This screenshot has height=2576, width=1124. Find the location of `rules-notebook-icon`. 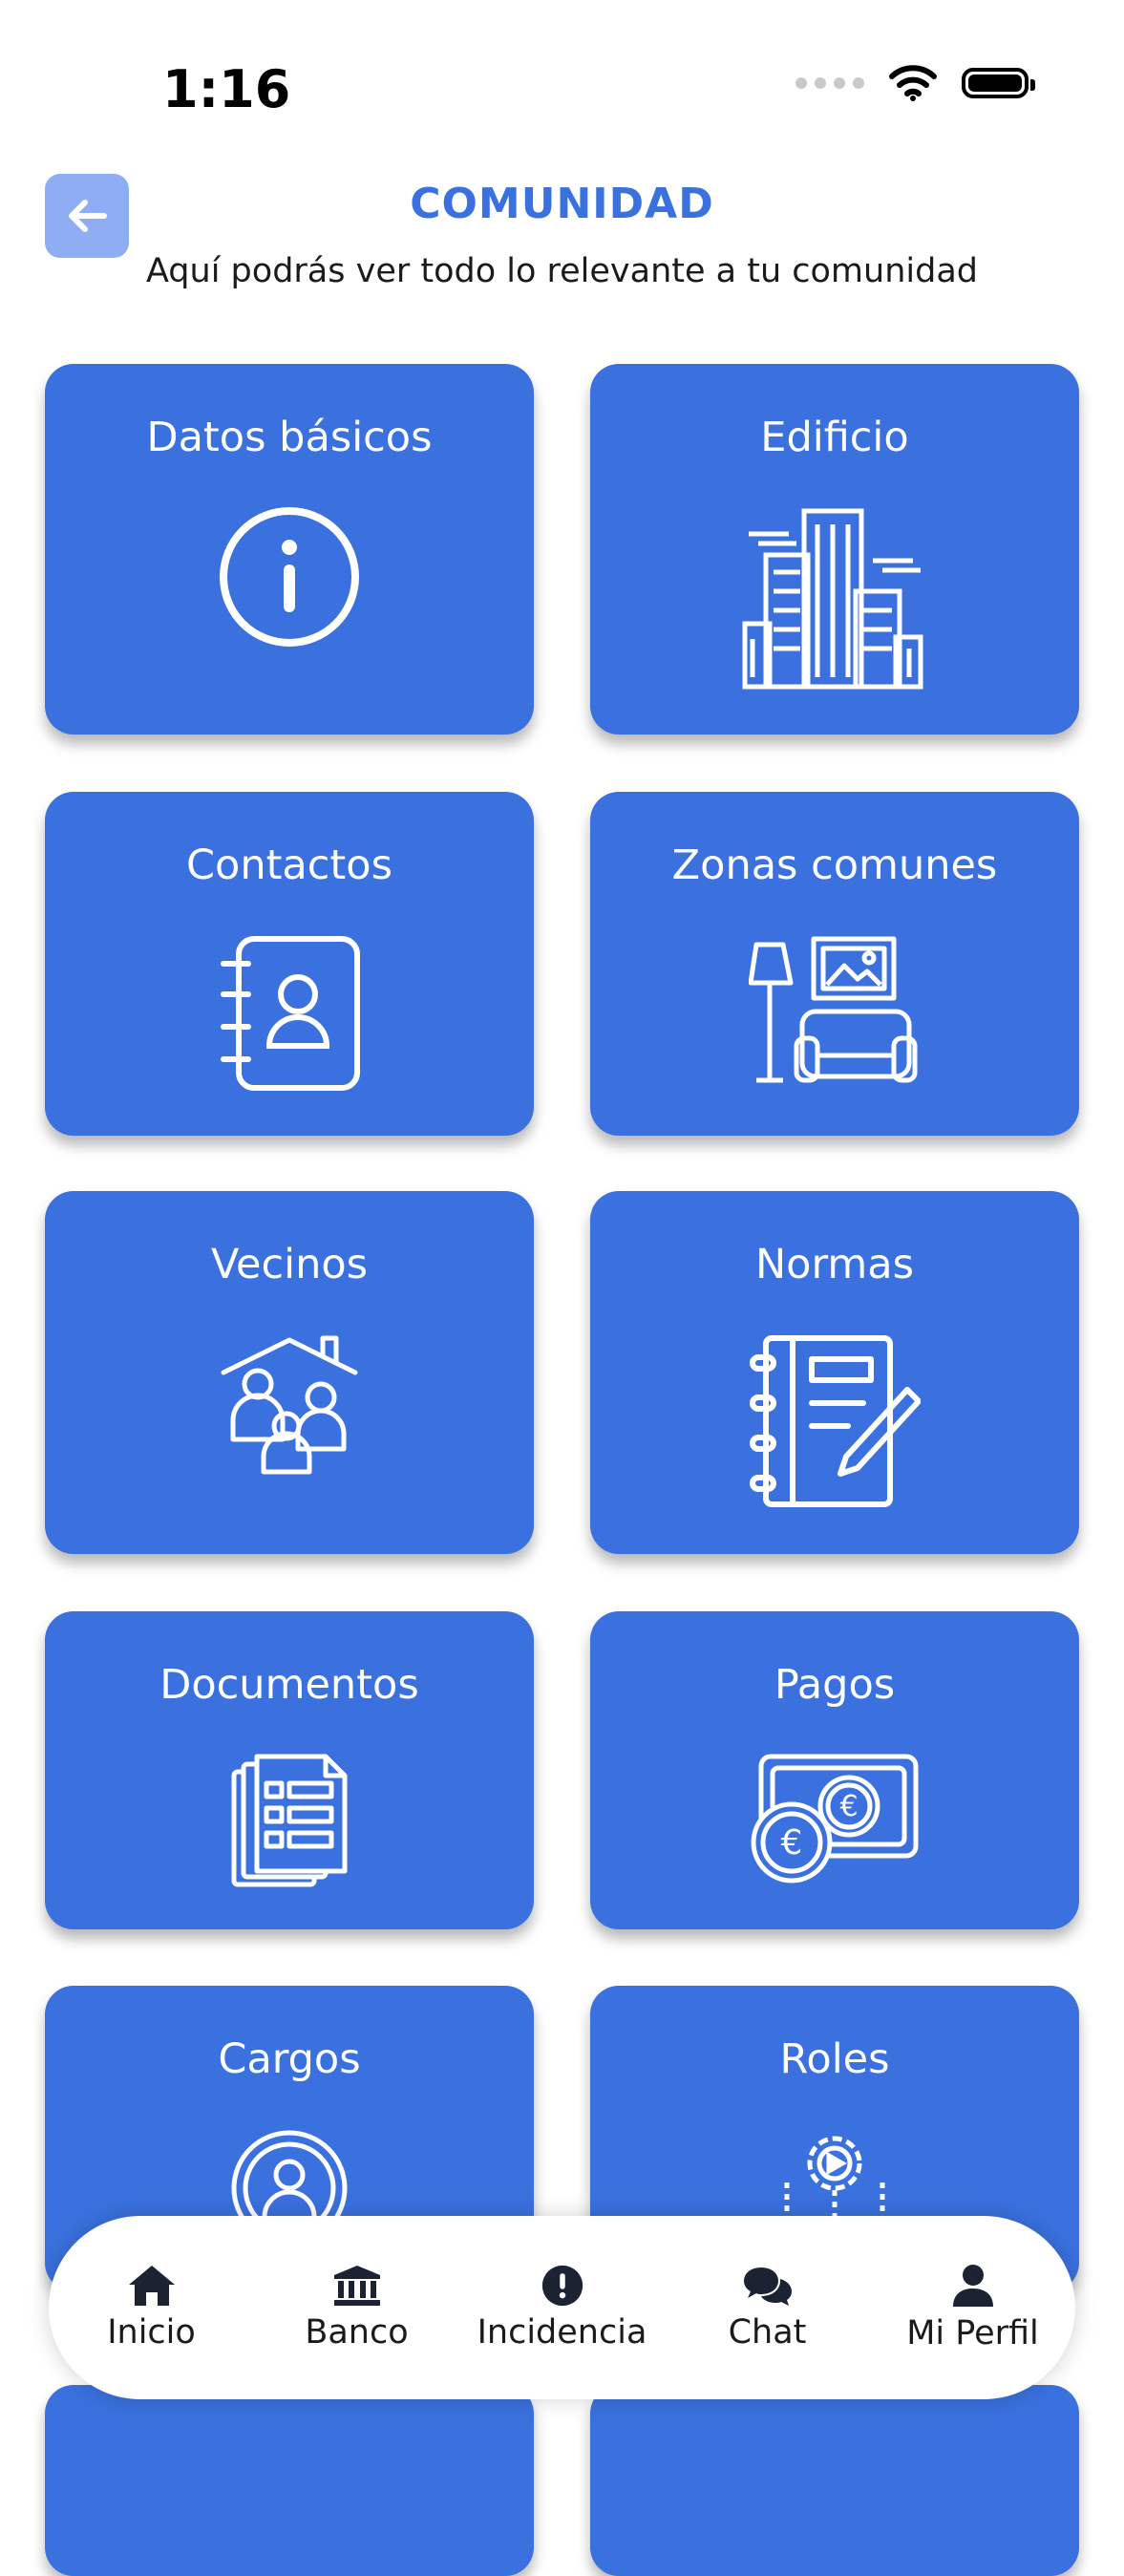

rules-notebook-icon is located at coordinates (835, 1421).